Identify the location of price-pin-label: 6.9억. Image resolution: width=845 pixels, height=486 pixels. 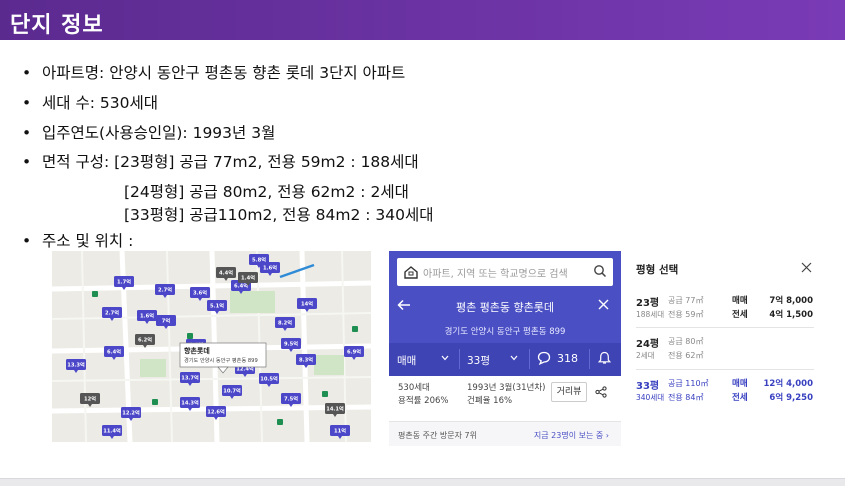
(354, 352).